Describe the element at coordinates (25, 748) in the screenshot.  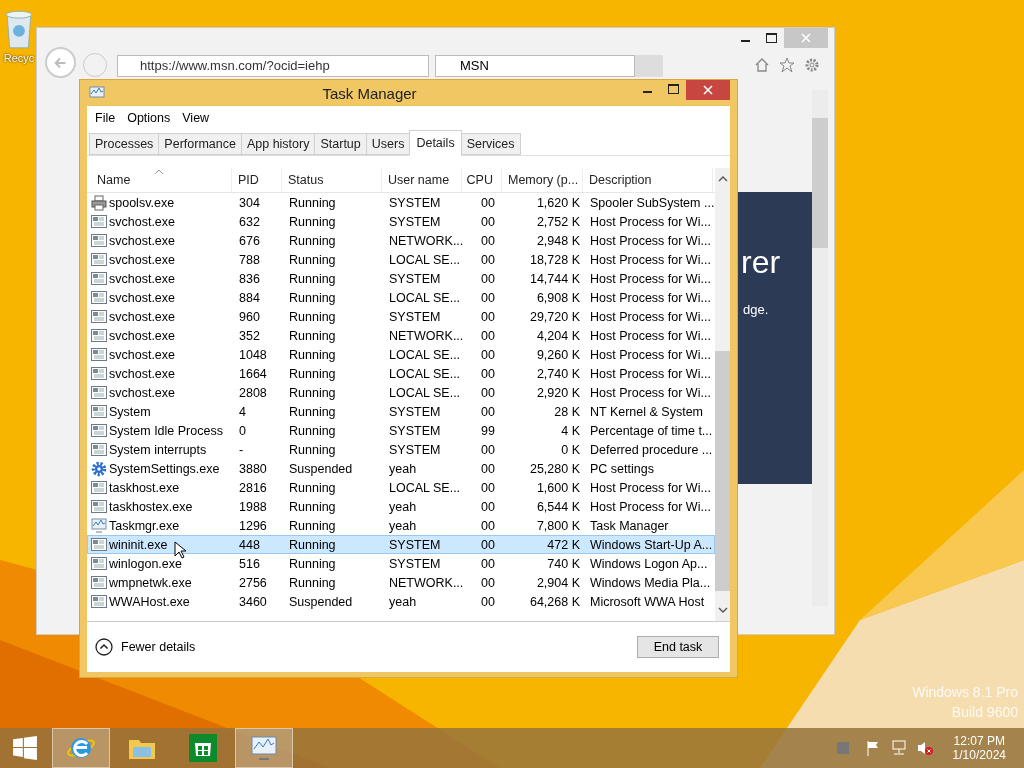
I see `start-icon` at that location.